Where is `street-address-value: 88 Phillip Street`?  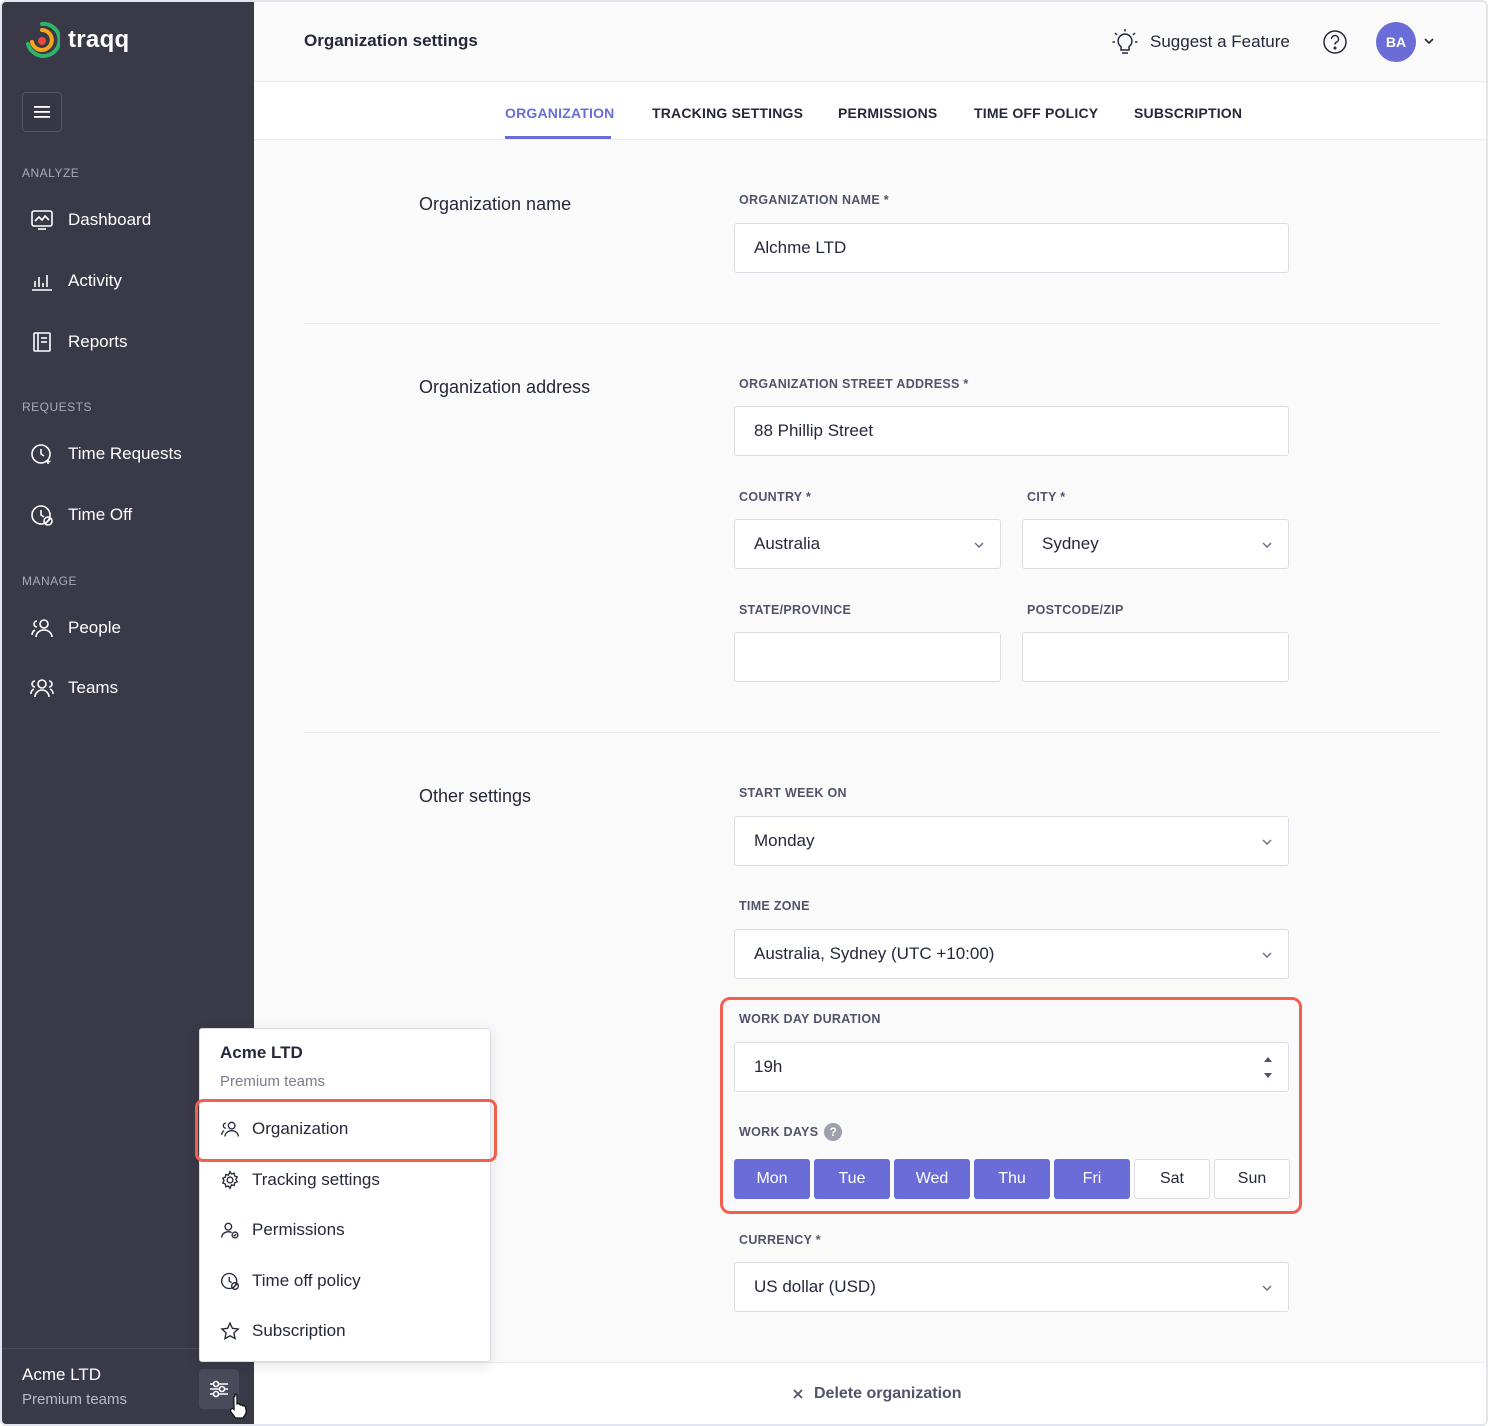 street-address-value: 88 Phillip Street is located at coordinates (814, 430).